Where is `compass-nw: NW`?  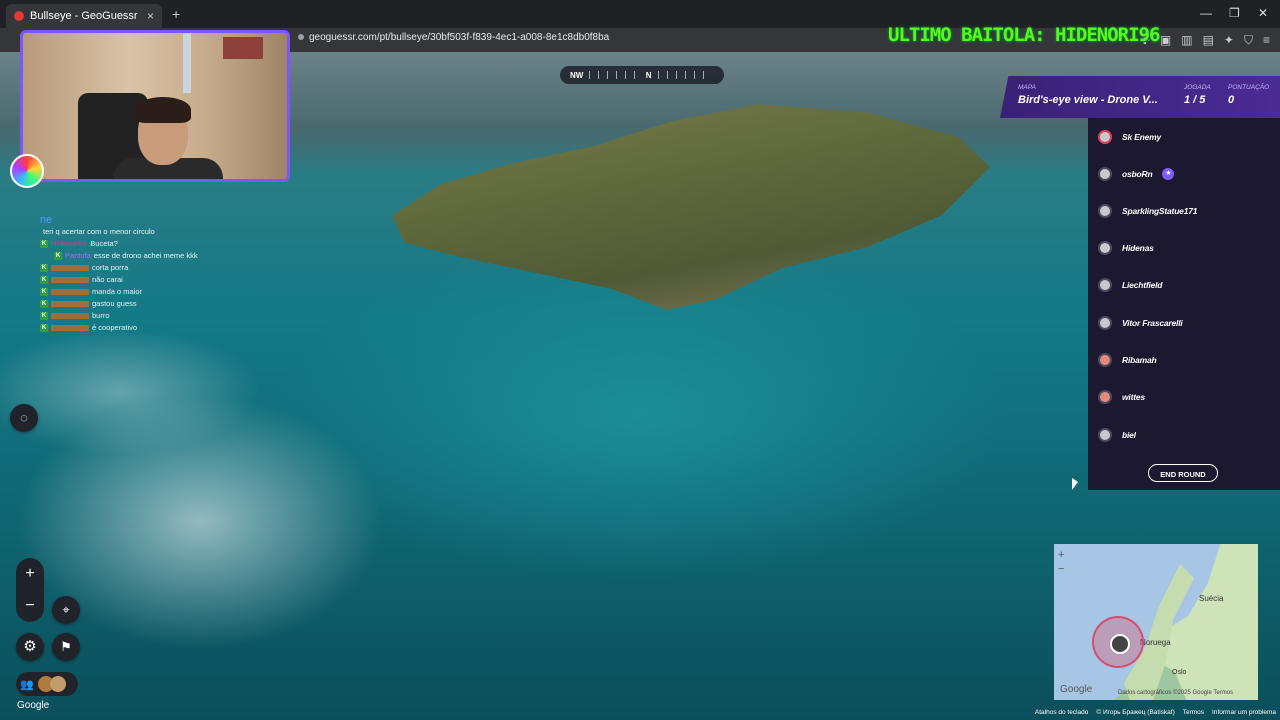
compass-nw: NW is located at coordinates (577, 75).